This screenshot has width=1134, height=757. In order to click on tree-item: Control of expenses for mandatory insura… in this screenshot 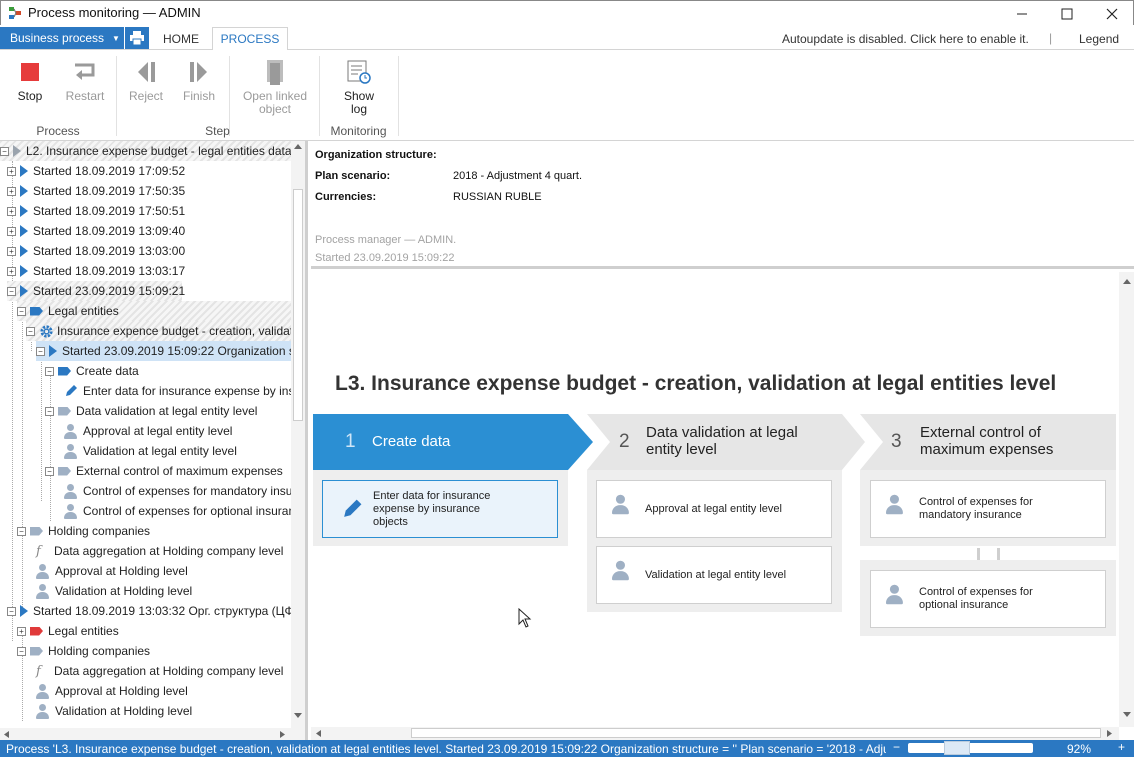, I will do `click(184, 491)`.